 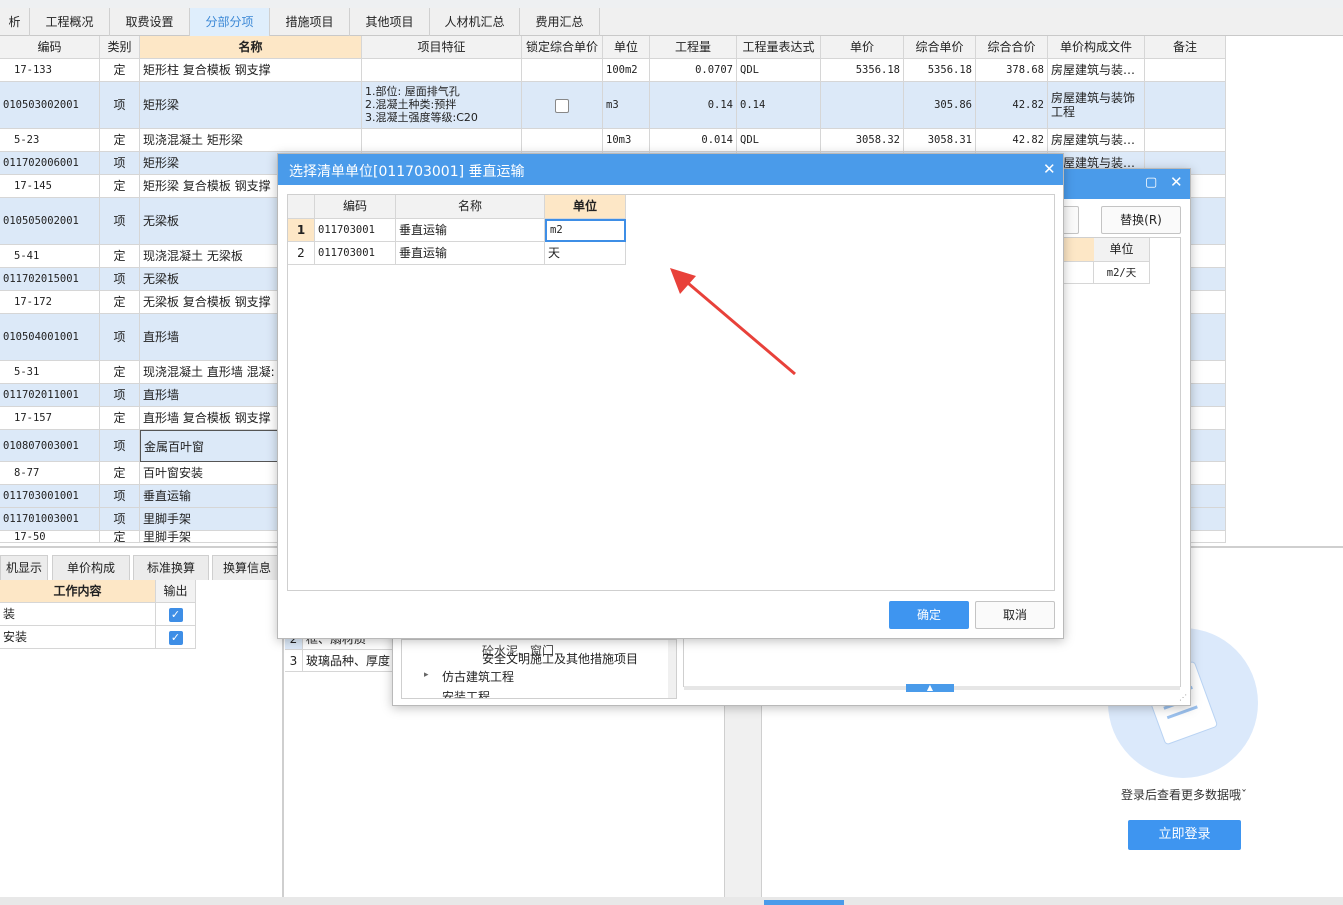 What do you see at coordinates (24, 567) in the screenshot?
I see `tab-machine-display: 机显示` at bounding box center [24, 567].